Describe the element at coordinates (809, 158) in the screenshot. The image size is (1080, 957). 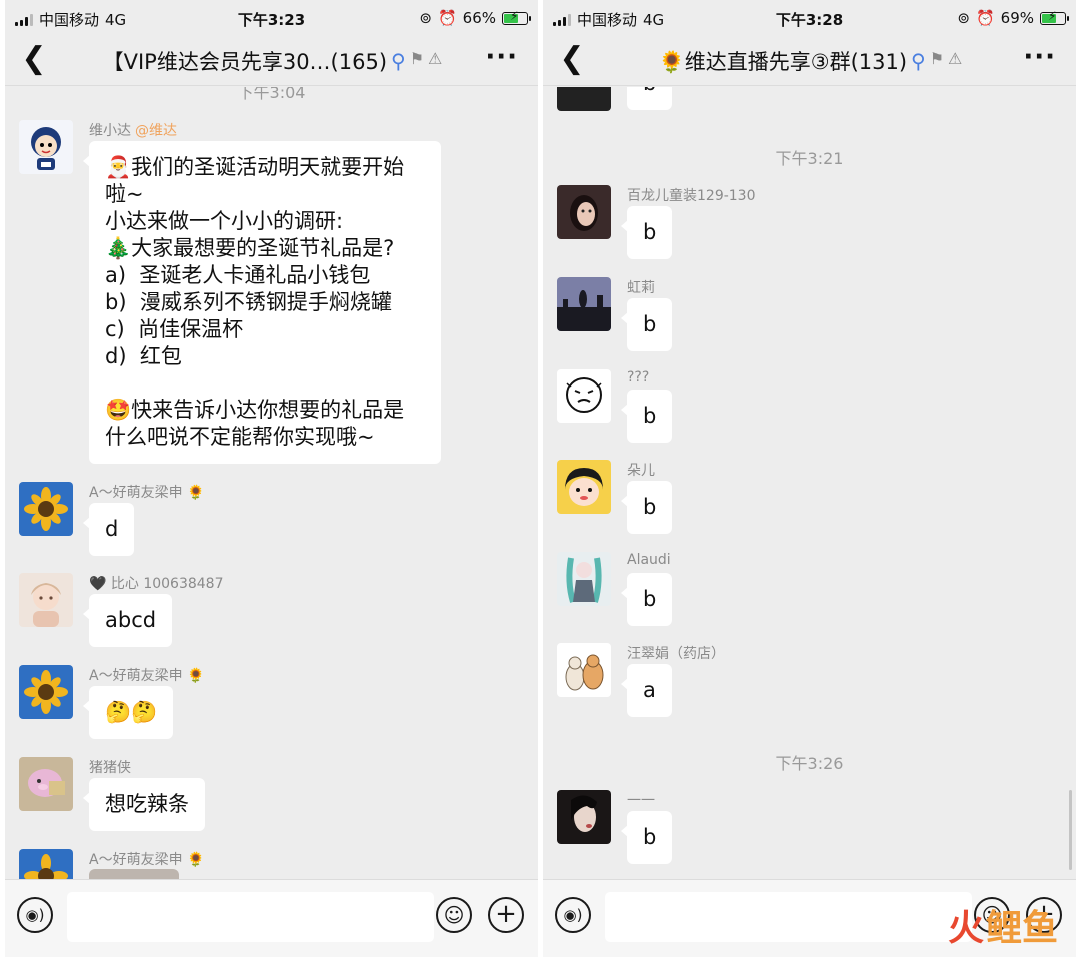
I see `timestamp: 下午3:21` at that location.